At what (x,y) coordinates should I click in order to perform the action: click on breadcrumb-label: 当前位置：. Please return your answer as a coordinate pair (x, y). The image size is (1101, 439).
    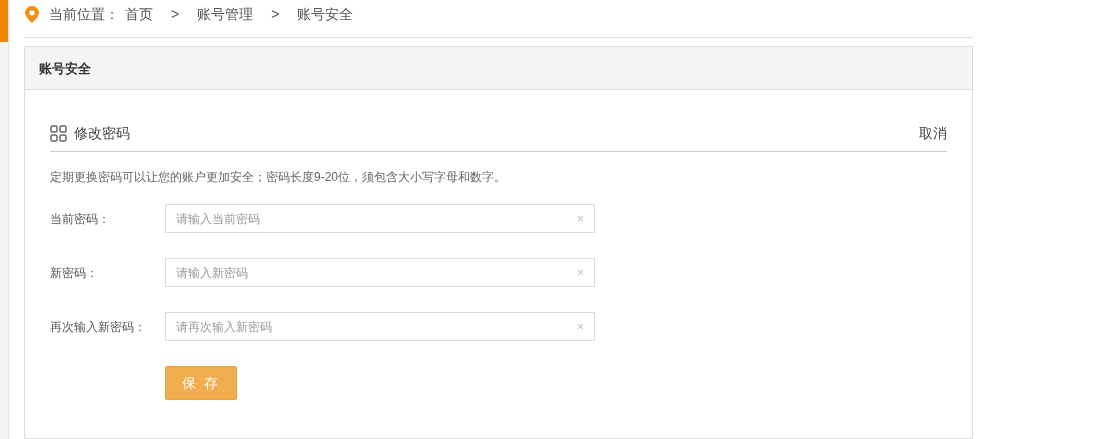
    Looking at the image, I should click on (84, 14).